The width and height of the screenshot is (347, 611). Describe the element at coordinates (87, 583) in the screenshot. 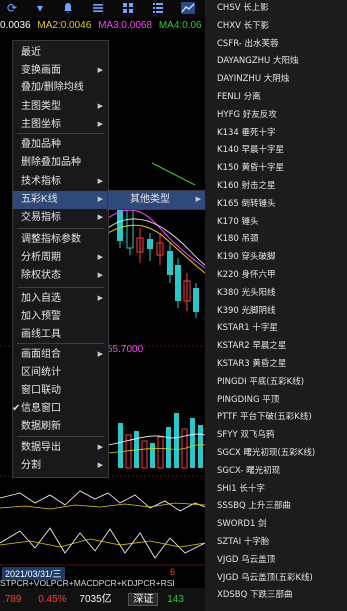

I see `indicator-label: STPCR+VOLPCR+MACDPCR+KDJPCR+RSI` at that location.